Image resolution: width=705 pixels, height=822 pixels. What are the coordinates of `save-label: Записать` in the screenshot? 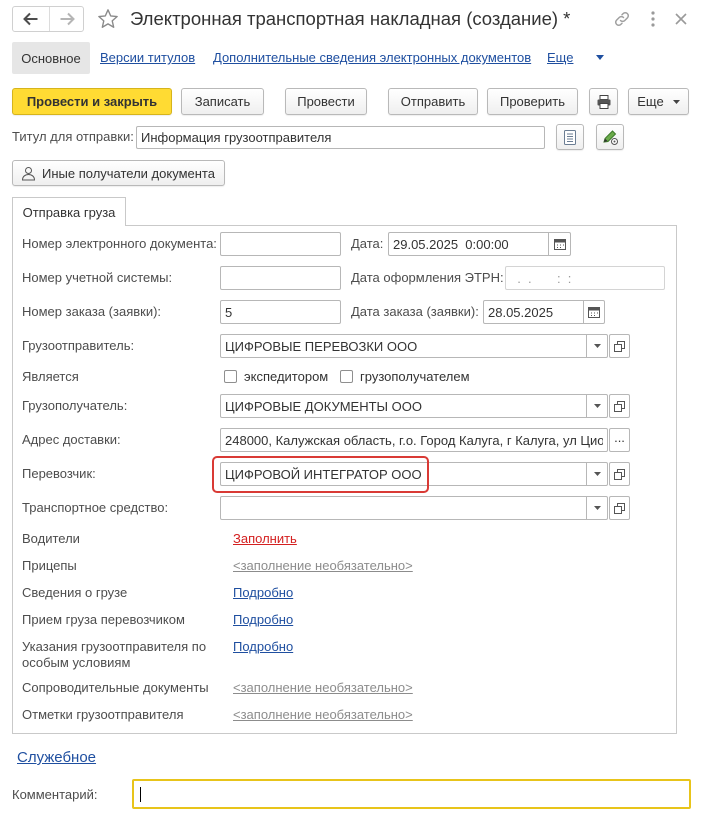 It's located at (222, 101).